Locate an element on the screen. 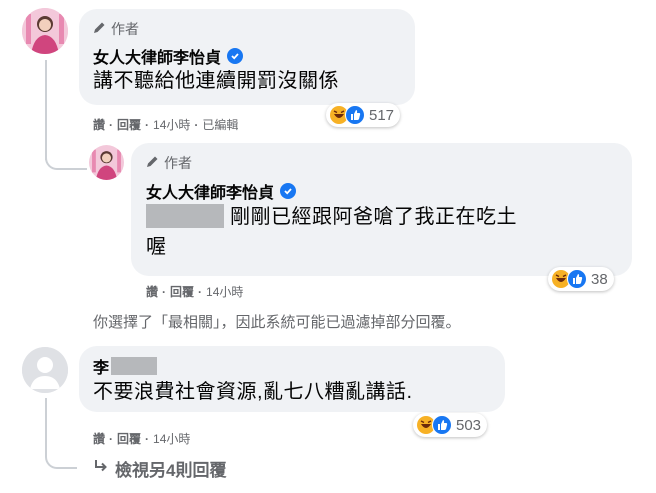 The width and height of the screenshot is (656, 493). thread-line is located at coordinates (46, 110).